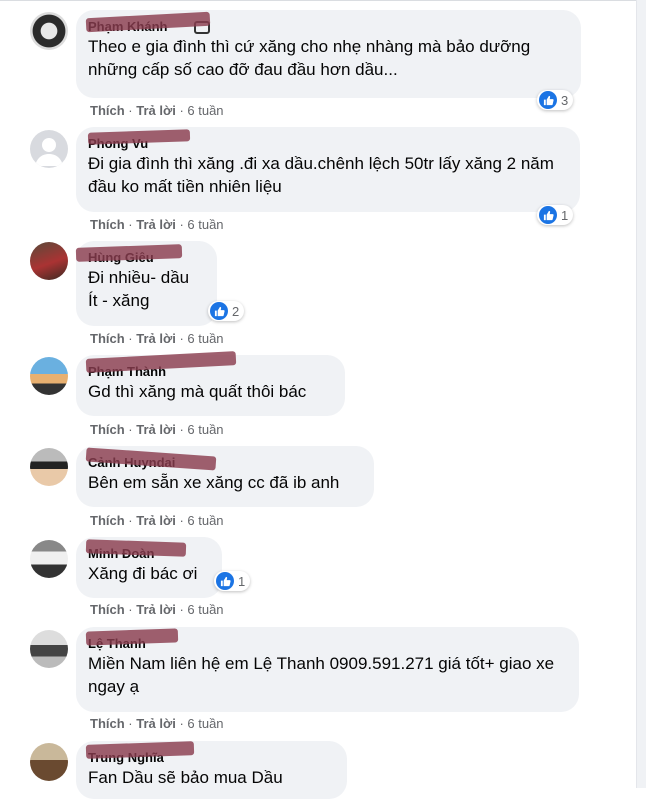  What do you see at coordinates (327, 23) in the screenshot?
I see `commenter-name: Phạm Khánh` at bounding box center [327, 23].